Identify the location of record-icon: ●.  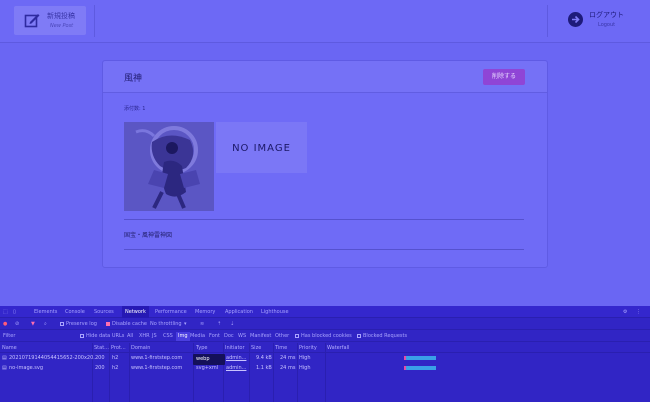
(5, 324).